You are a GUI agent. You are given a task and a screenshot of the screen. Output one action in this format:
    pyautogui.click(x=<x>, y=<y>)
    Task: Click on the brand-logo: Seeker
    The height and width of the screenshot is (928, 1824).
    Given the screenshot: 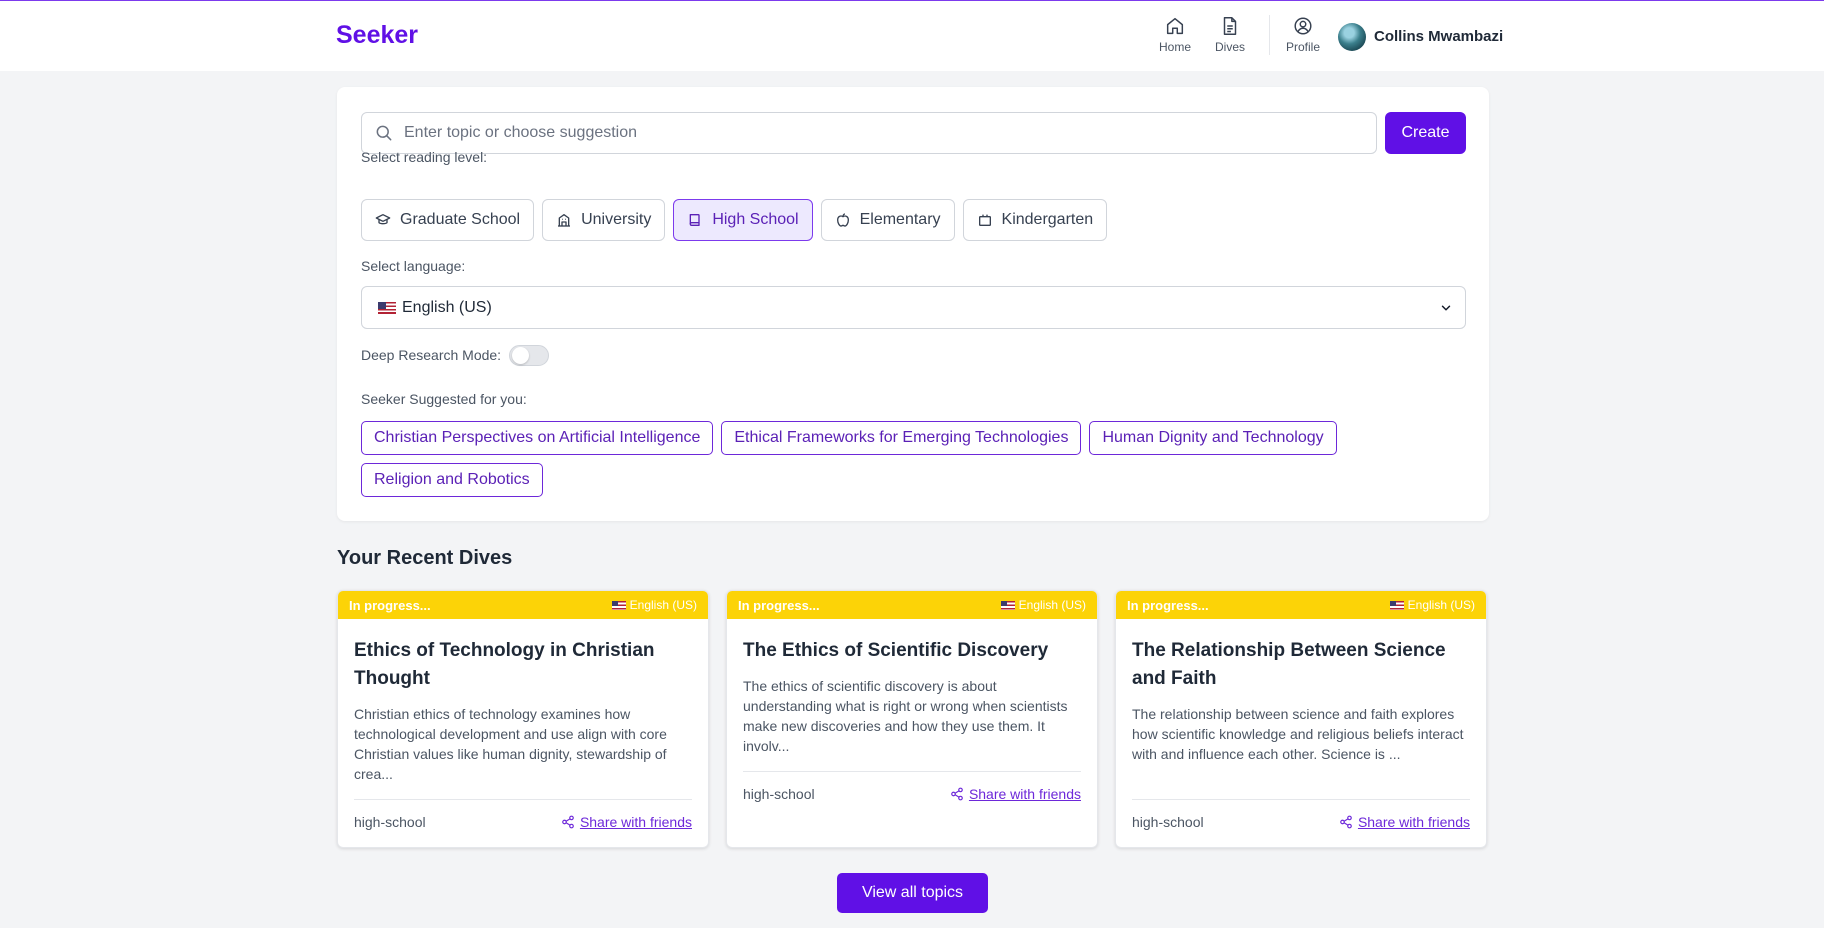 What is the action you would take?
    pyautogui.click(x=377, y=35)
    